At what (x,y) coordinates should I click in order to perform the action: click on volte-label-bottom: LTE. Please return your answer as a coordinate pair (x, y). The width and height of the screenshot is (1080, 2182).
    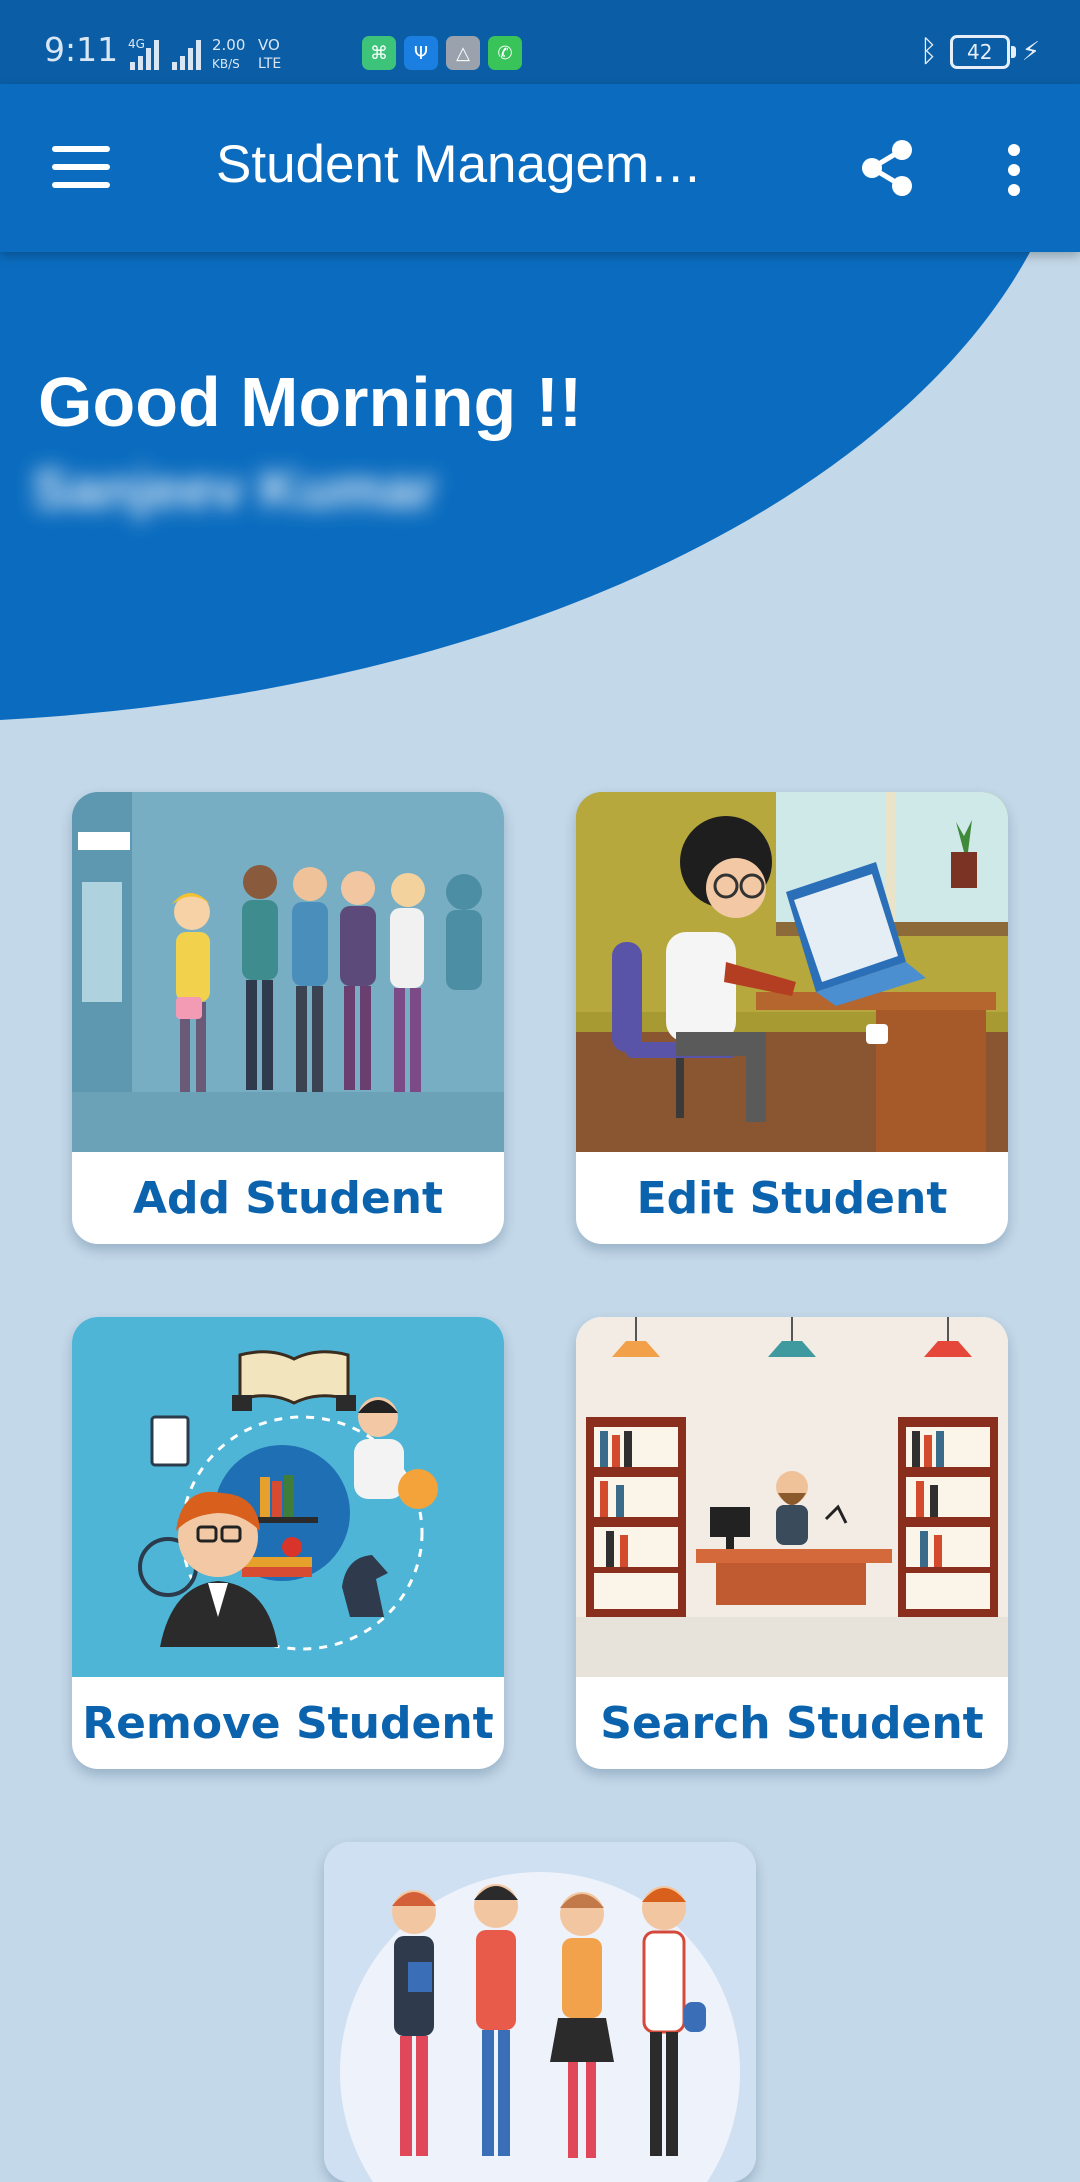
    Looking at the image, I should click on (269, 64).